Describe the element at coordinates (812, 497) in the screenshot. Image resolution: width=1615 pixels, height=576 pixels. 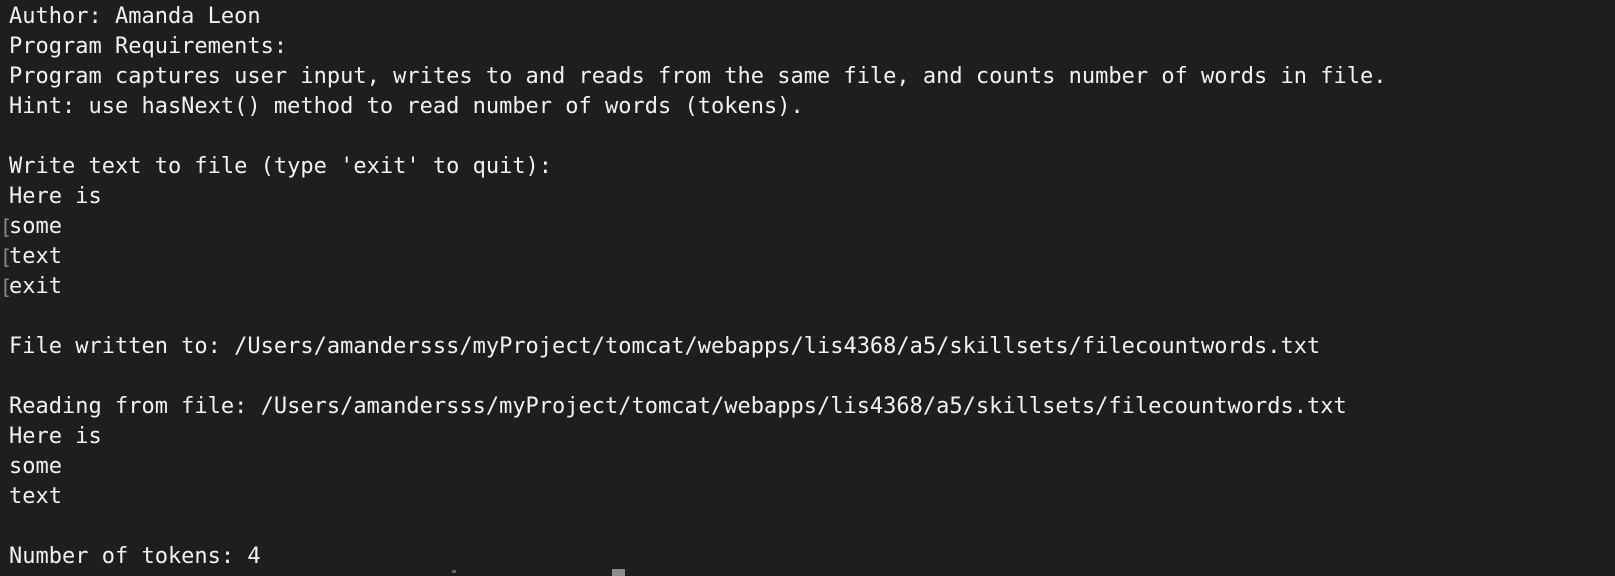
I see `output-line-file-content: text` at that location.